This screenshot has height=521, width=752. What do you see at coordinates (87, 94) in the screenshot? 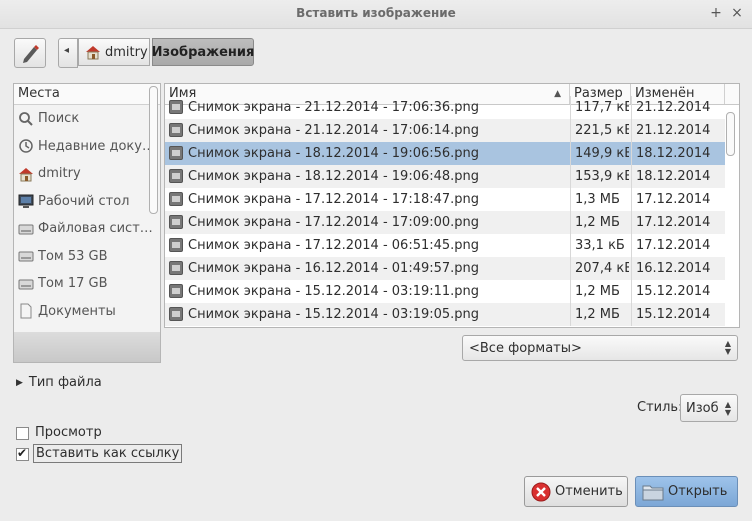
I see `places-header: Места` at bounding box center [87, 94].